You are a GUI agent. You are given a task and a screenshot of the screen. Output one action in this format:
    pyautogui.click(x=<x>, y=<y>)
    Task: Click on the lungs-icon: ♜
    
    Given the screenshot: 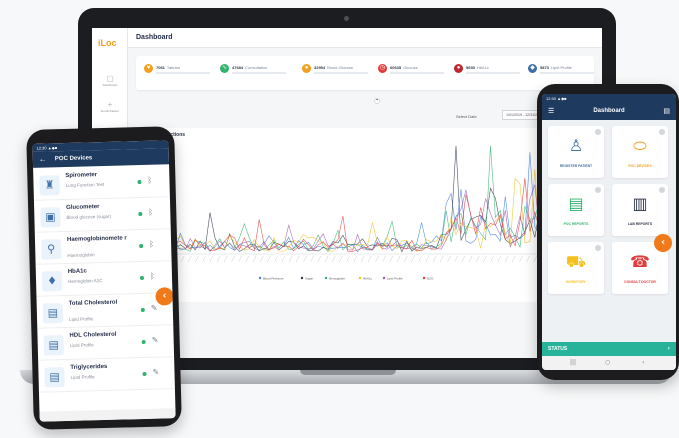 What is the action you would take?
    pyautogui.click(x=49, y=185)
    